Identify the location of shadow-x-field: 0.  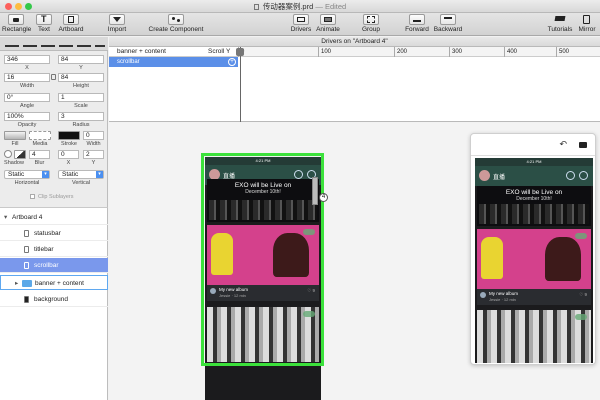
(68, 154).